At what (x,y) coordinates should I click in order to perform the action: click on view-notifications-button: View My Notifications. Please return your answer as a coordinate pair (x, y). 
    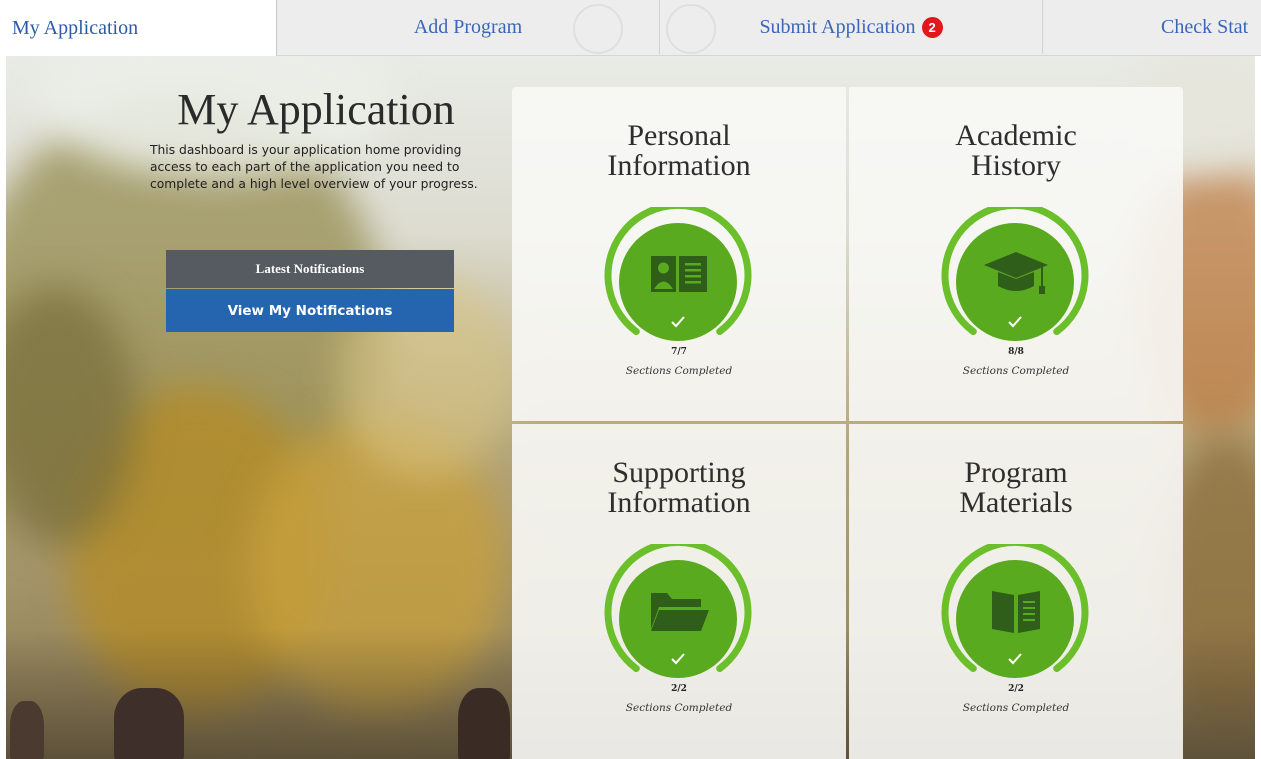
    Looking at the image, I should click on (310, 310).